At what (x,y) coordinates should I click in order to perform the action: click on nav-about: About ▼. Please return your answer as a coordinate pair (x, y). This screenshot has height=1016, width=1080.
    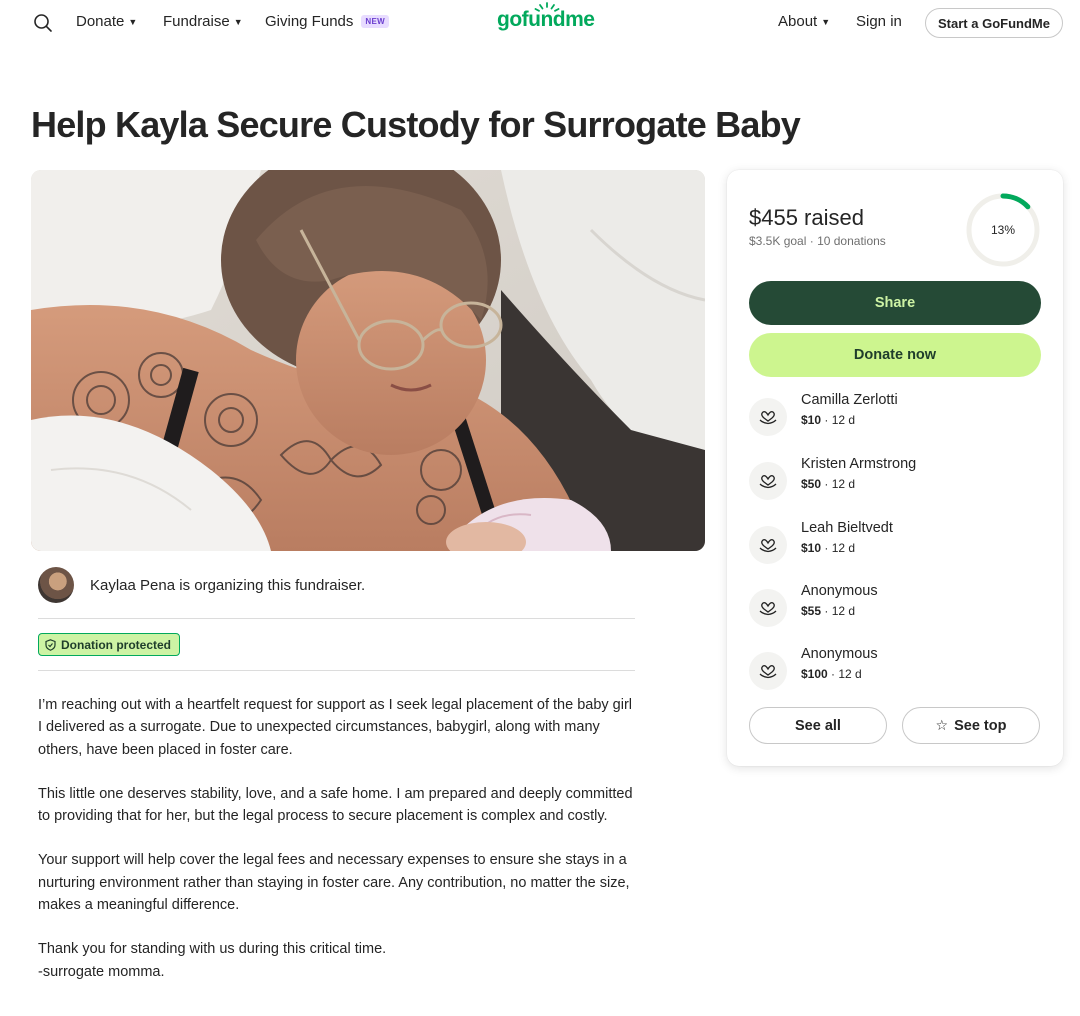
    Looking at the image, I should click on (804, 21).